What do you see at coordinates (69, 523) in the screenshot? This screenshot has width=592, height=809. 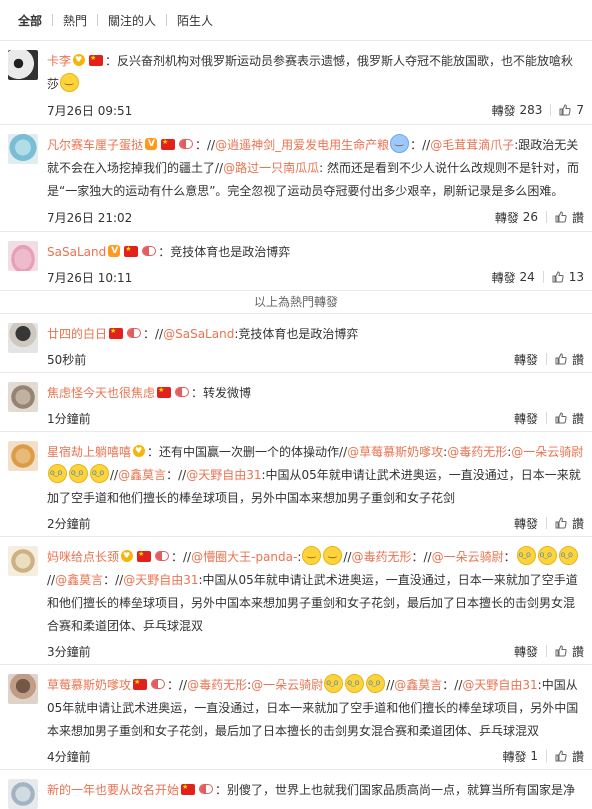 I see `timestamp: 2分鐘前` at bounding box center [69, 523].